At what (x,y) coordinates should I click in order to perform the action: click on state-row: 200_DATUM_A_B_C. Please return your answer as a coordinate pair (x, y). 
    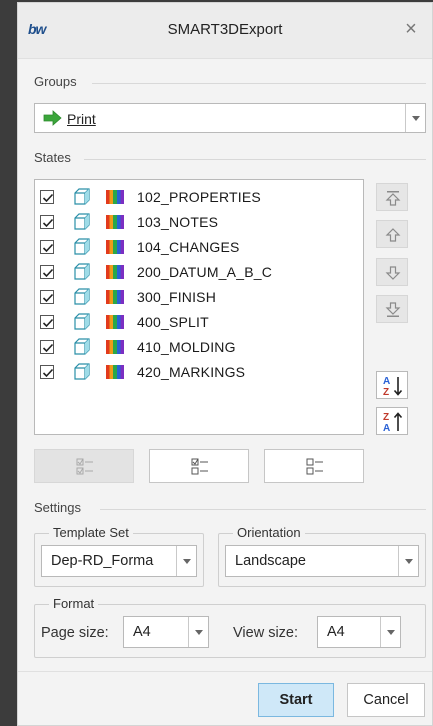
    Looking at the image, I should click on (199, 272).